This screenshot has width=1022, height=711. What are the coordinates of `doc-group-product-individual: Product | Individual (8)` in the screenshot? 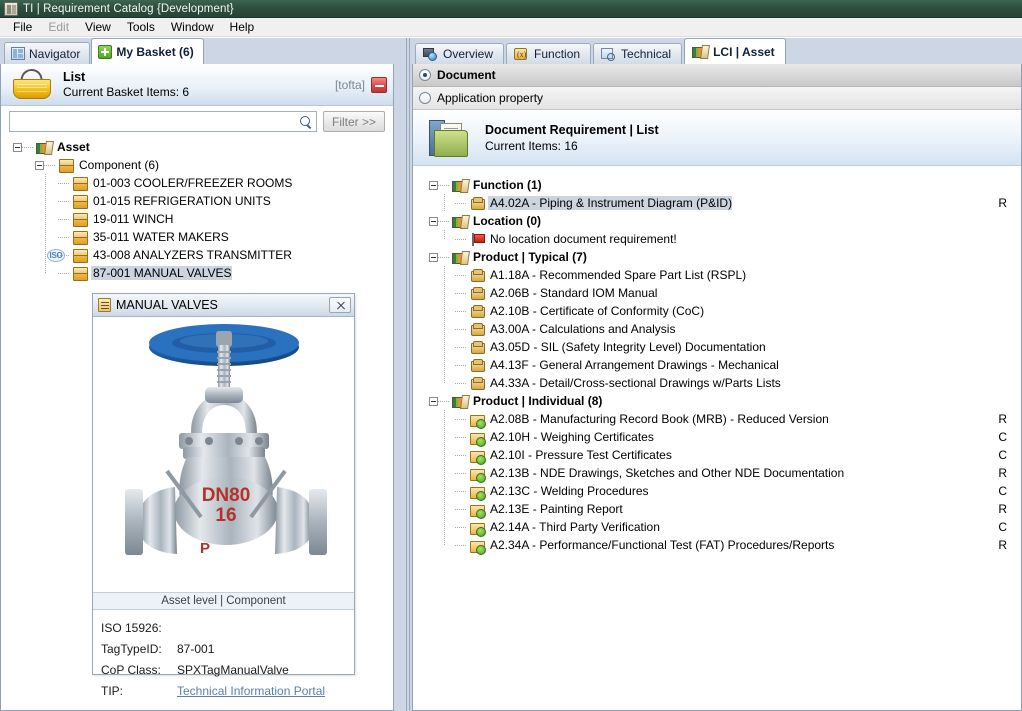 It's located at (717, 401).